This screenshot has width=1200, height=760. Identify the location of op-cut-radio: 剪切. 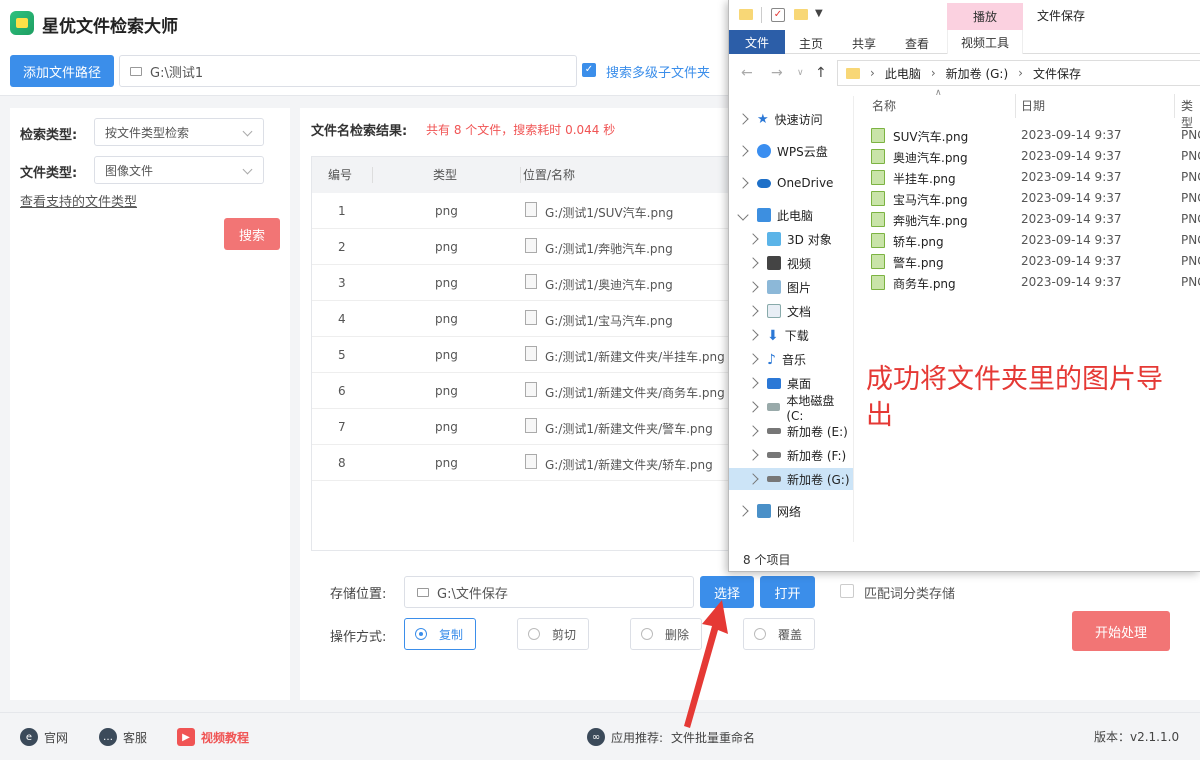
(553, 634).